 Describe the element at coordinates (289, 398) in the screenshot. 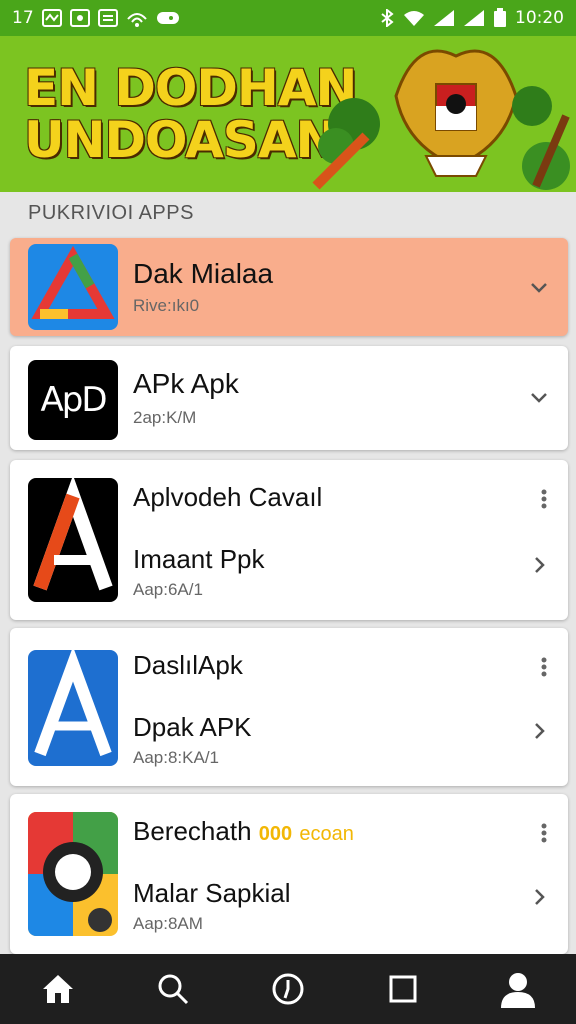

I see `app-card-2: ApD APk Apk 2ap:K/M` at that location.